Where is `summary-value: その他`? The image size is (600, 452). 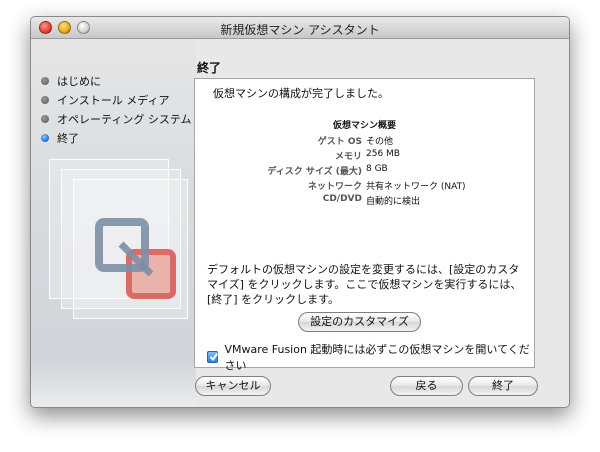 summary-value: その他 is located at coordinates (380, 142).